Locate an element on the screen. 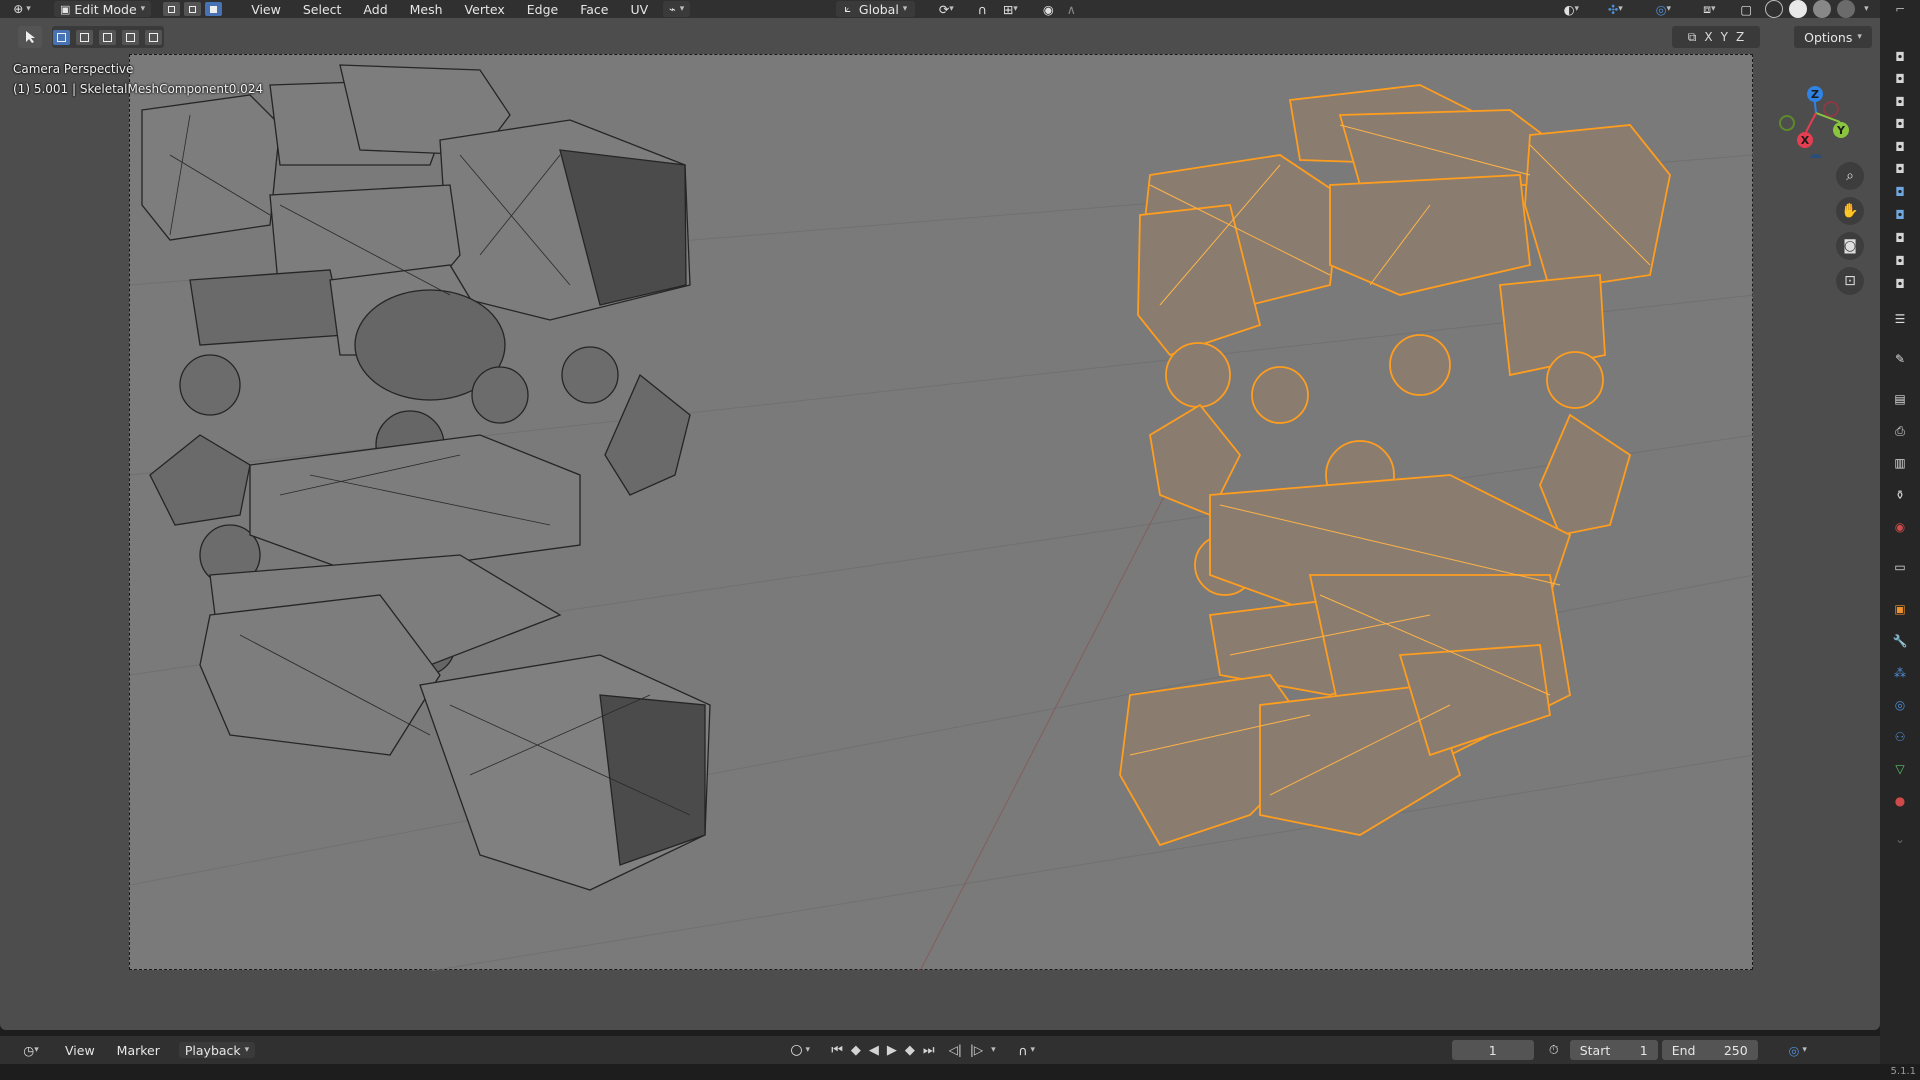  shading-options-dropdown: ▾ is located at coordinates (1866, 9).